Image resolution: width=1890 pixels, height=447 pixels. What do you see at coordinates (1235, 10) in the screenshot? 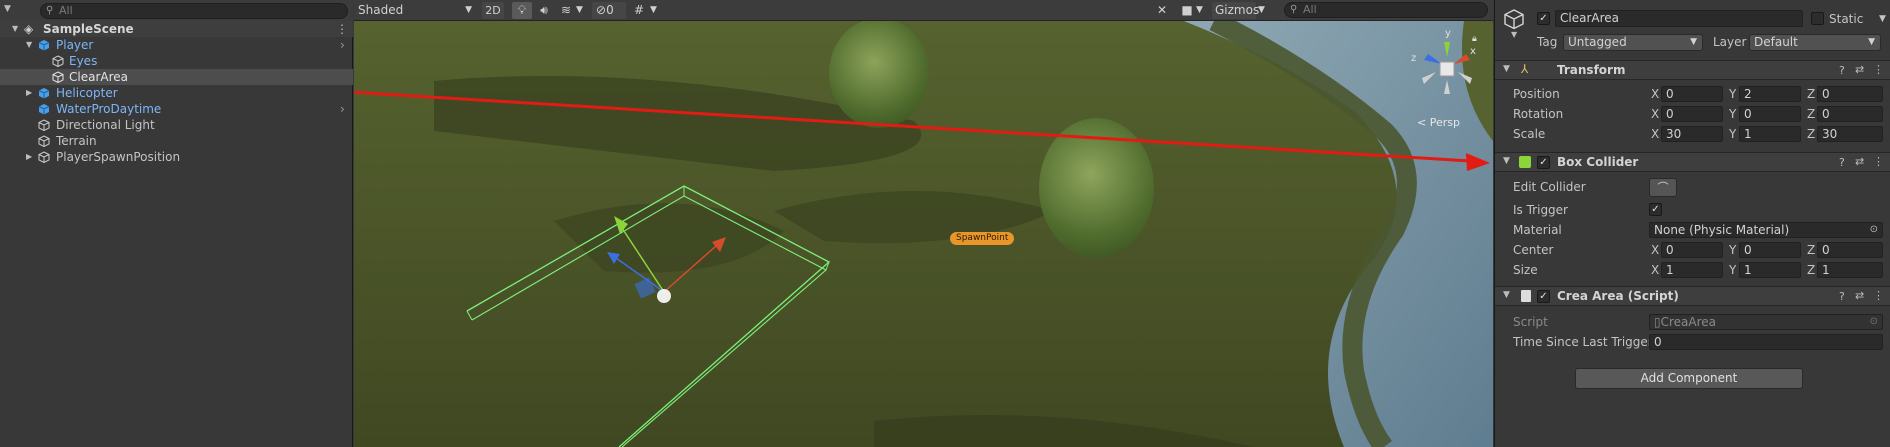
I see `gizmos-button: Gizmos` at bounding box center [1235, 10].